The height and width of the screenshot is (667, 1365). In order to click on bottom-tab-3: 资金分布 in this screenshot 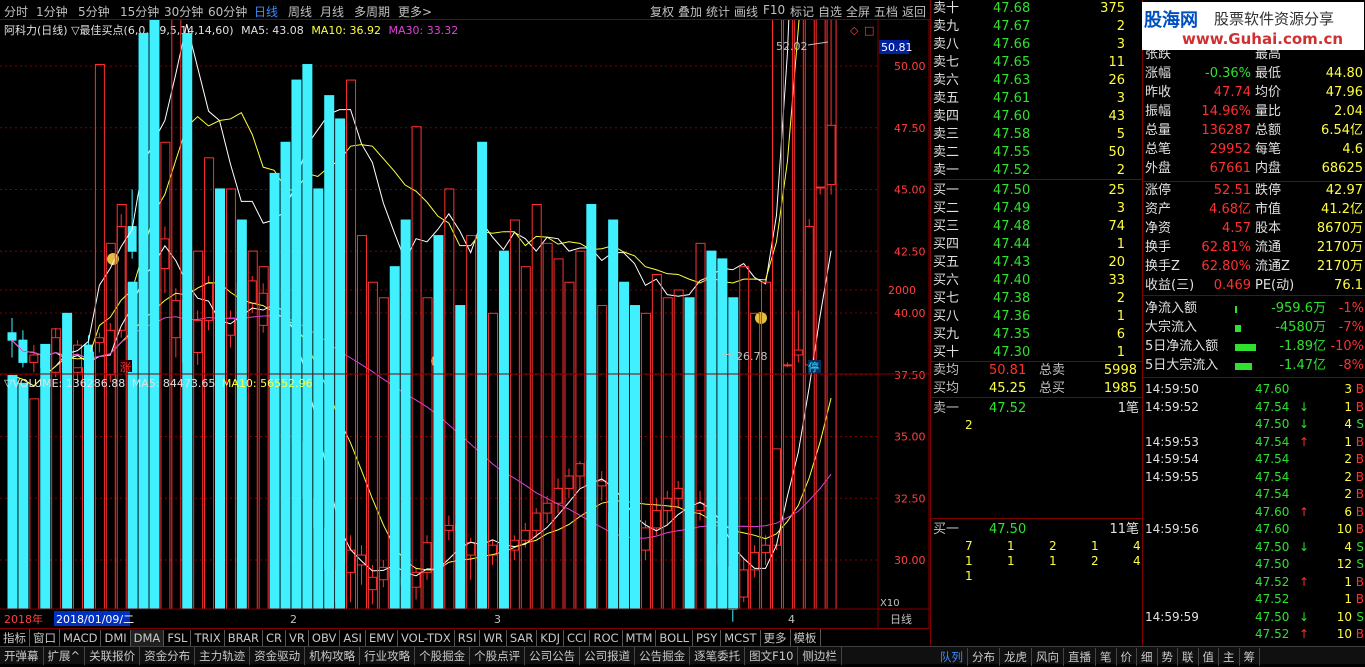, I will do `click(168, 656)`.